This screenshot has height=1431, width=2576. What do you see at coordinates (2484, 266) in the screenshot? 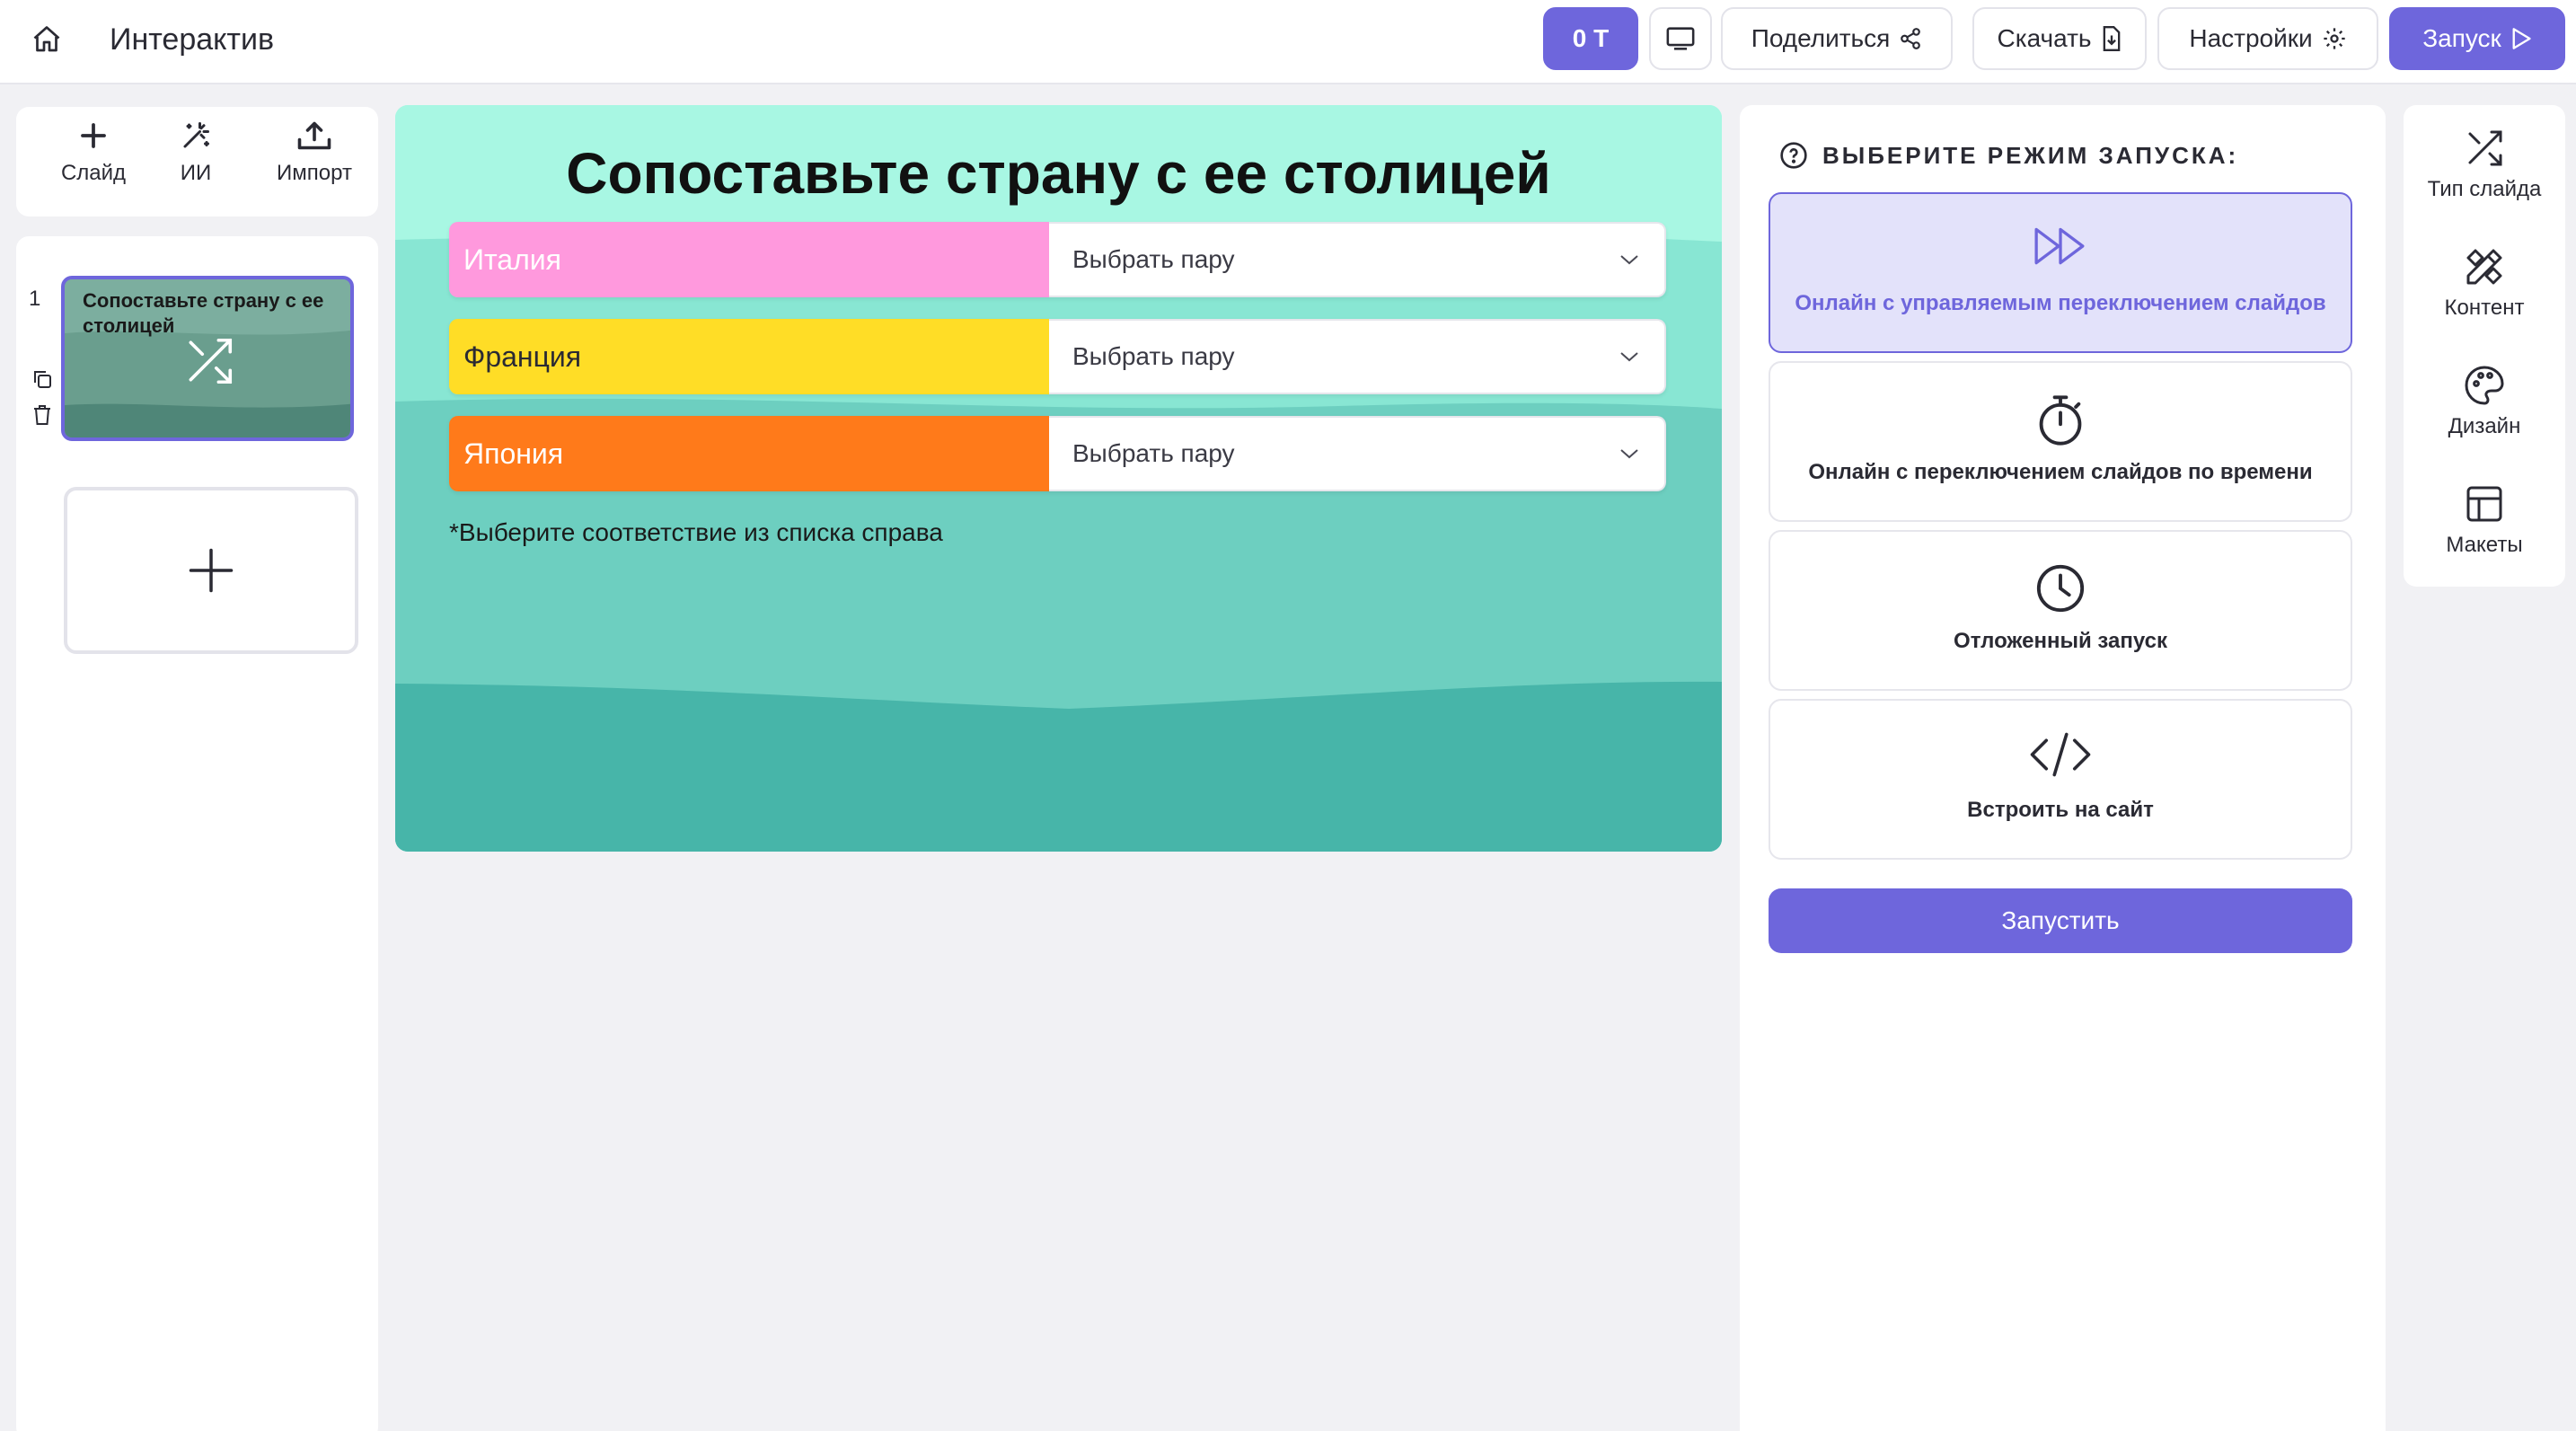
I see `pencil-ruler-icon` at bounding box center [2484, 266].